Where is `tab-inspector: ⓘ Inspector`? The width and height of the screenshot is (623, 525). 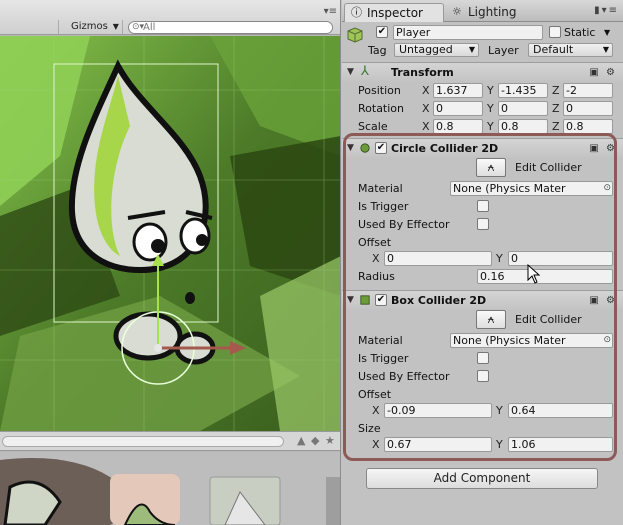 tab-inspector: ⓘ Inspector is located at coordinates (394, 12).